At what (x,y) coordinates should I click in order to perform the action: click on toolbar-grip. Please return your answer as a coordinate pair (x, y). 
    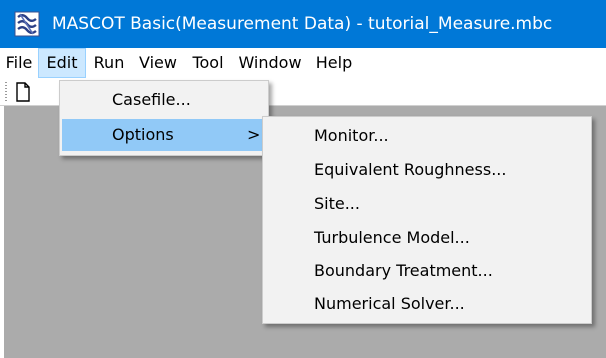
    Looking at the image, I should click on (6, 92).